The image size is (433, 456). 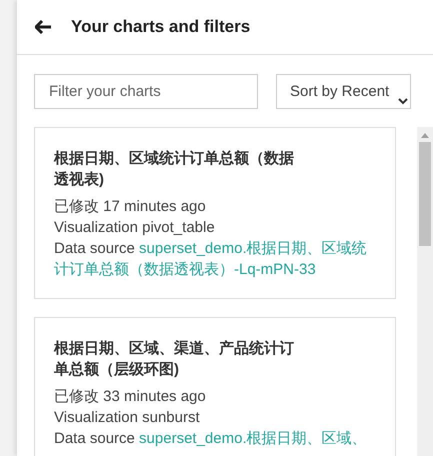 What do you see at coordinates (130, 397) in the screenshot?
I see `modified-text: 已修改 33 minutes ago` at bounding box center [130, 397].